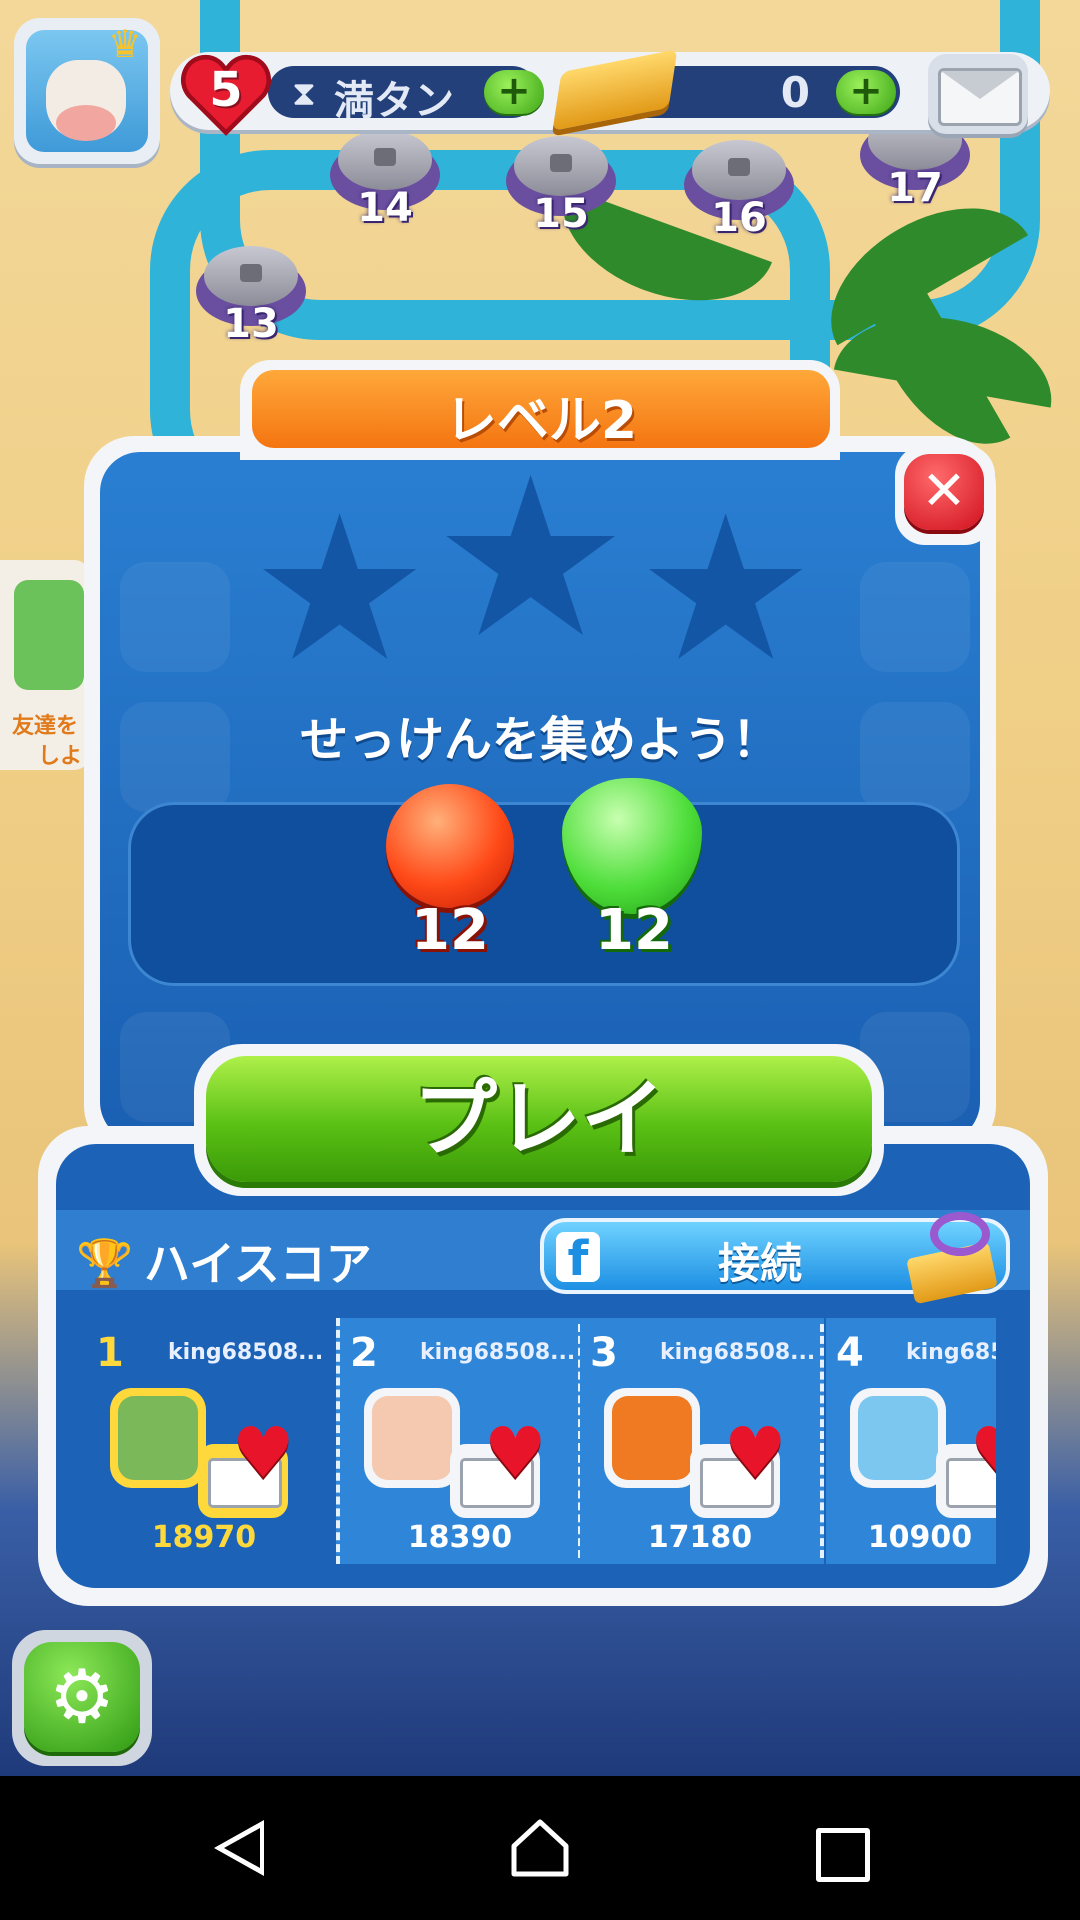  What do you see at coordinates (980, 97) in the screenshot?
I see `mail-icon` at bounding box center [980, 97].